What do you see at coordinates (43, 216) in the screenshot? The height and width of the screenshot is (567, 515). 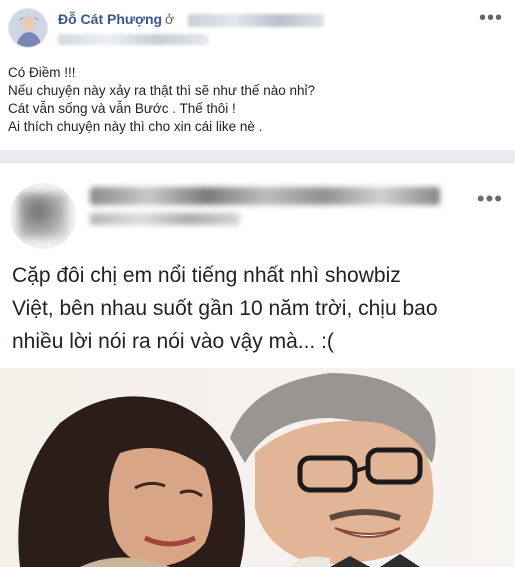 I see `shared-author-avatar` at bounding box center [43, 216].